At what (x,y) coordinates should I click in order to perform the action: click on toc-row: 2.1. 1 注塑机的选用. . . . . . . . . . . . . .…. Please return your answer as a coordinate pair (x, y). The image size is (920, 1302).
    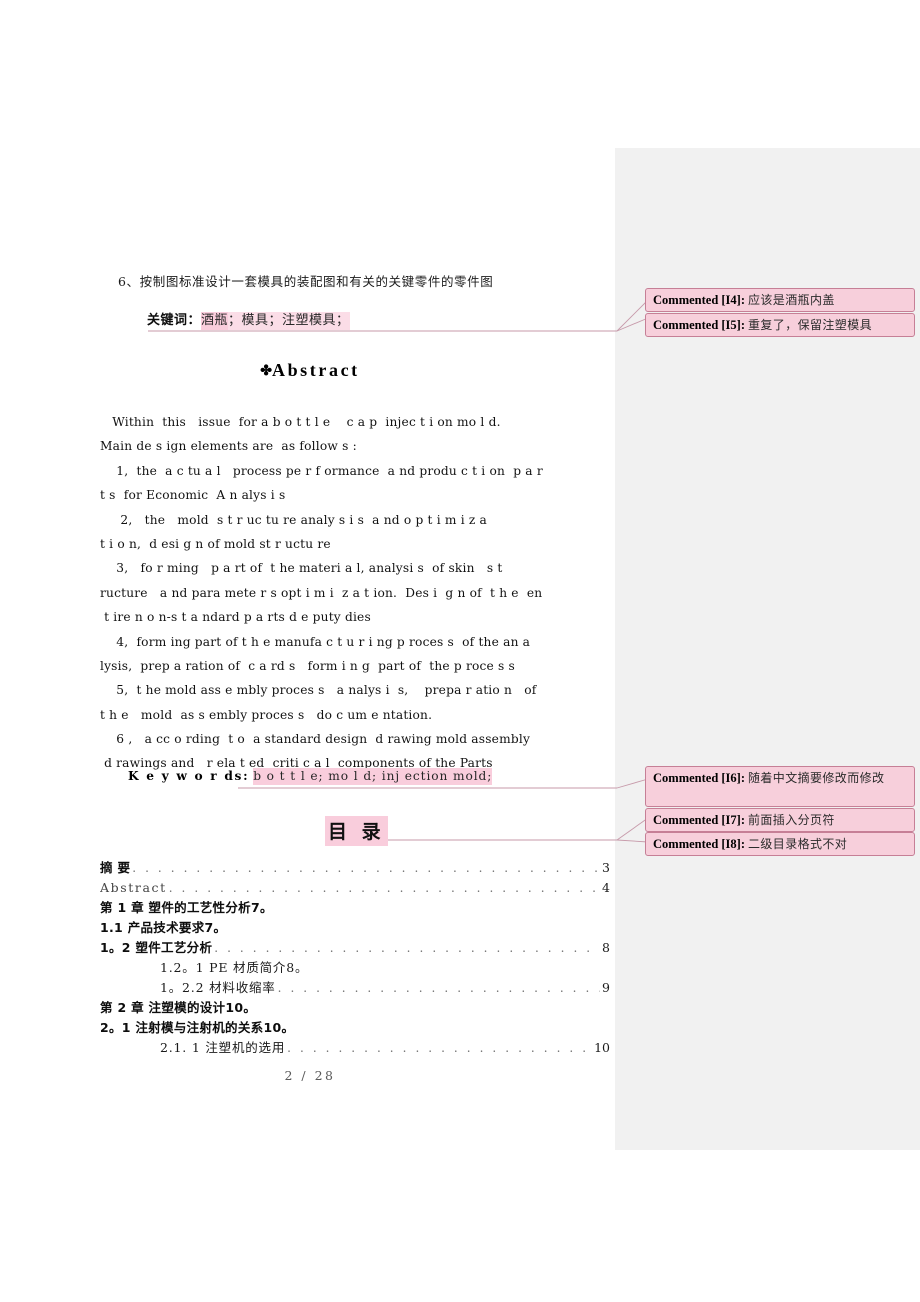
    Looking at the image, I should click on (355, 1048).